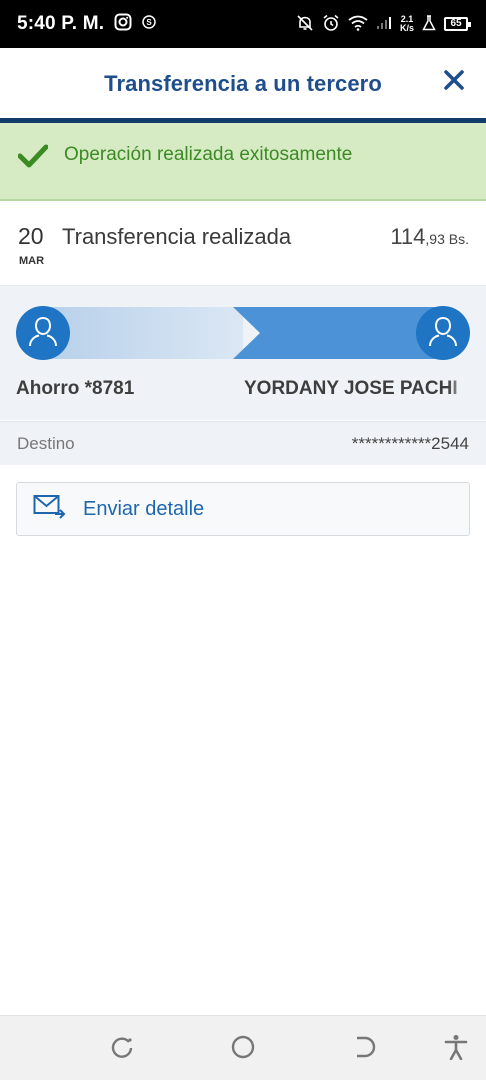 This screenshot has height=1080, width=486. What do you see at coordinates (239, 333) in the screenshot?
I see `transfer-arrow-graphic` at bounding box center [239, 333].